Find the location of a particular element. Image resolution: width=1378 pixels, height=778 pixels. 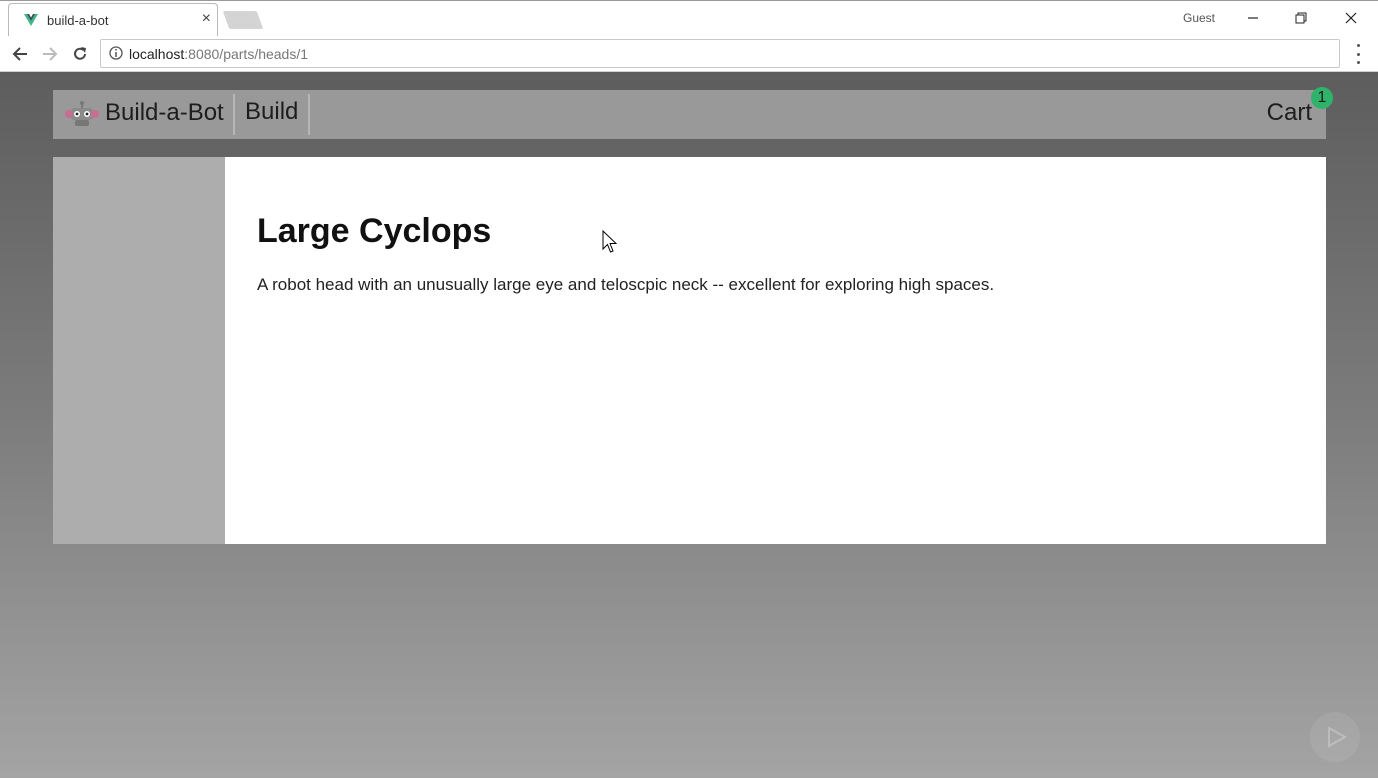

new-tab-button is located at coordinates (243, 20).